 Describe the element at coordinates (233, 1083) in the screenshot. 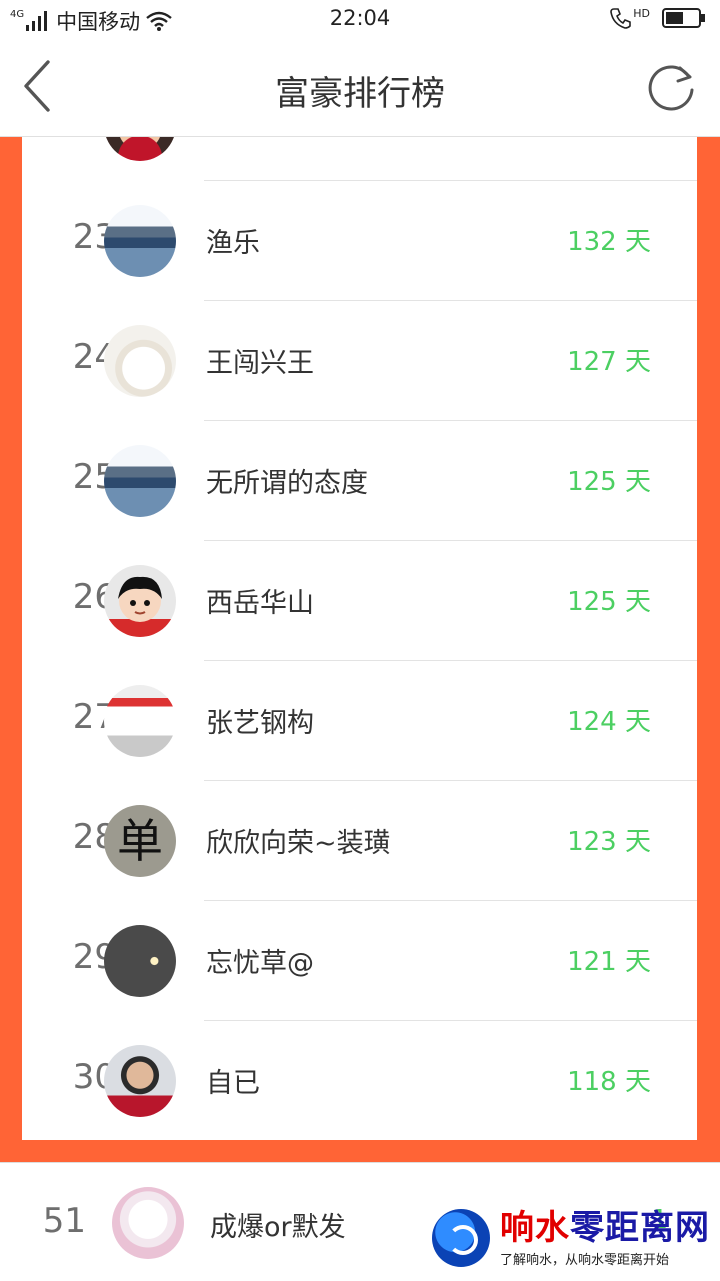

I see `user-name: 自已` at that location.